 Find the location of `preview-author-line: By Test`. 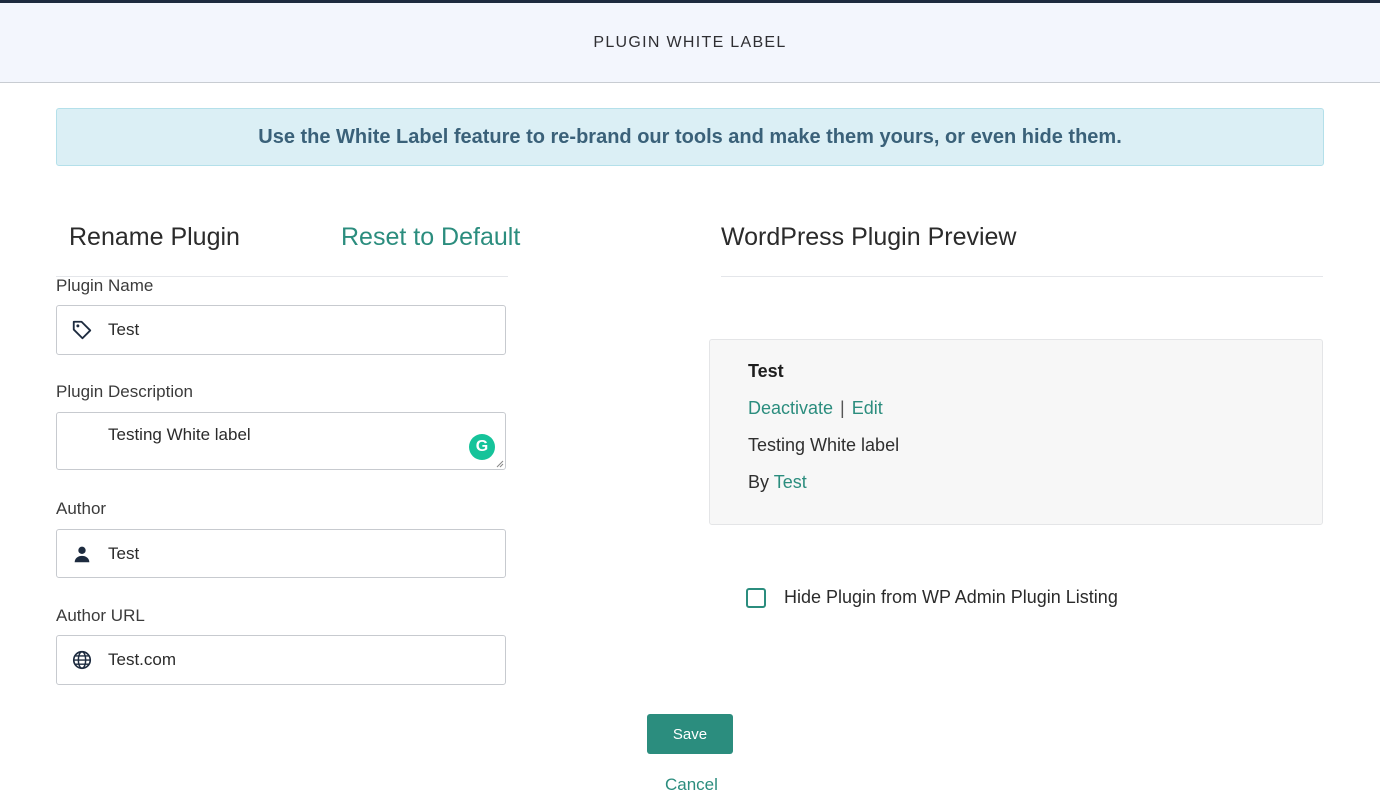

preview-author-line: By Test is located at coordinates (777, 482).